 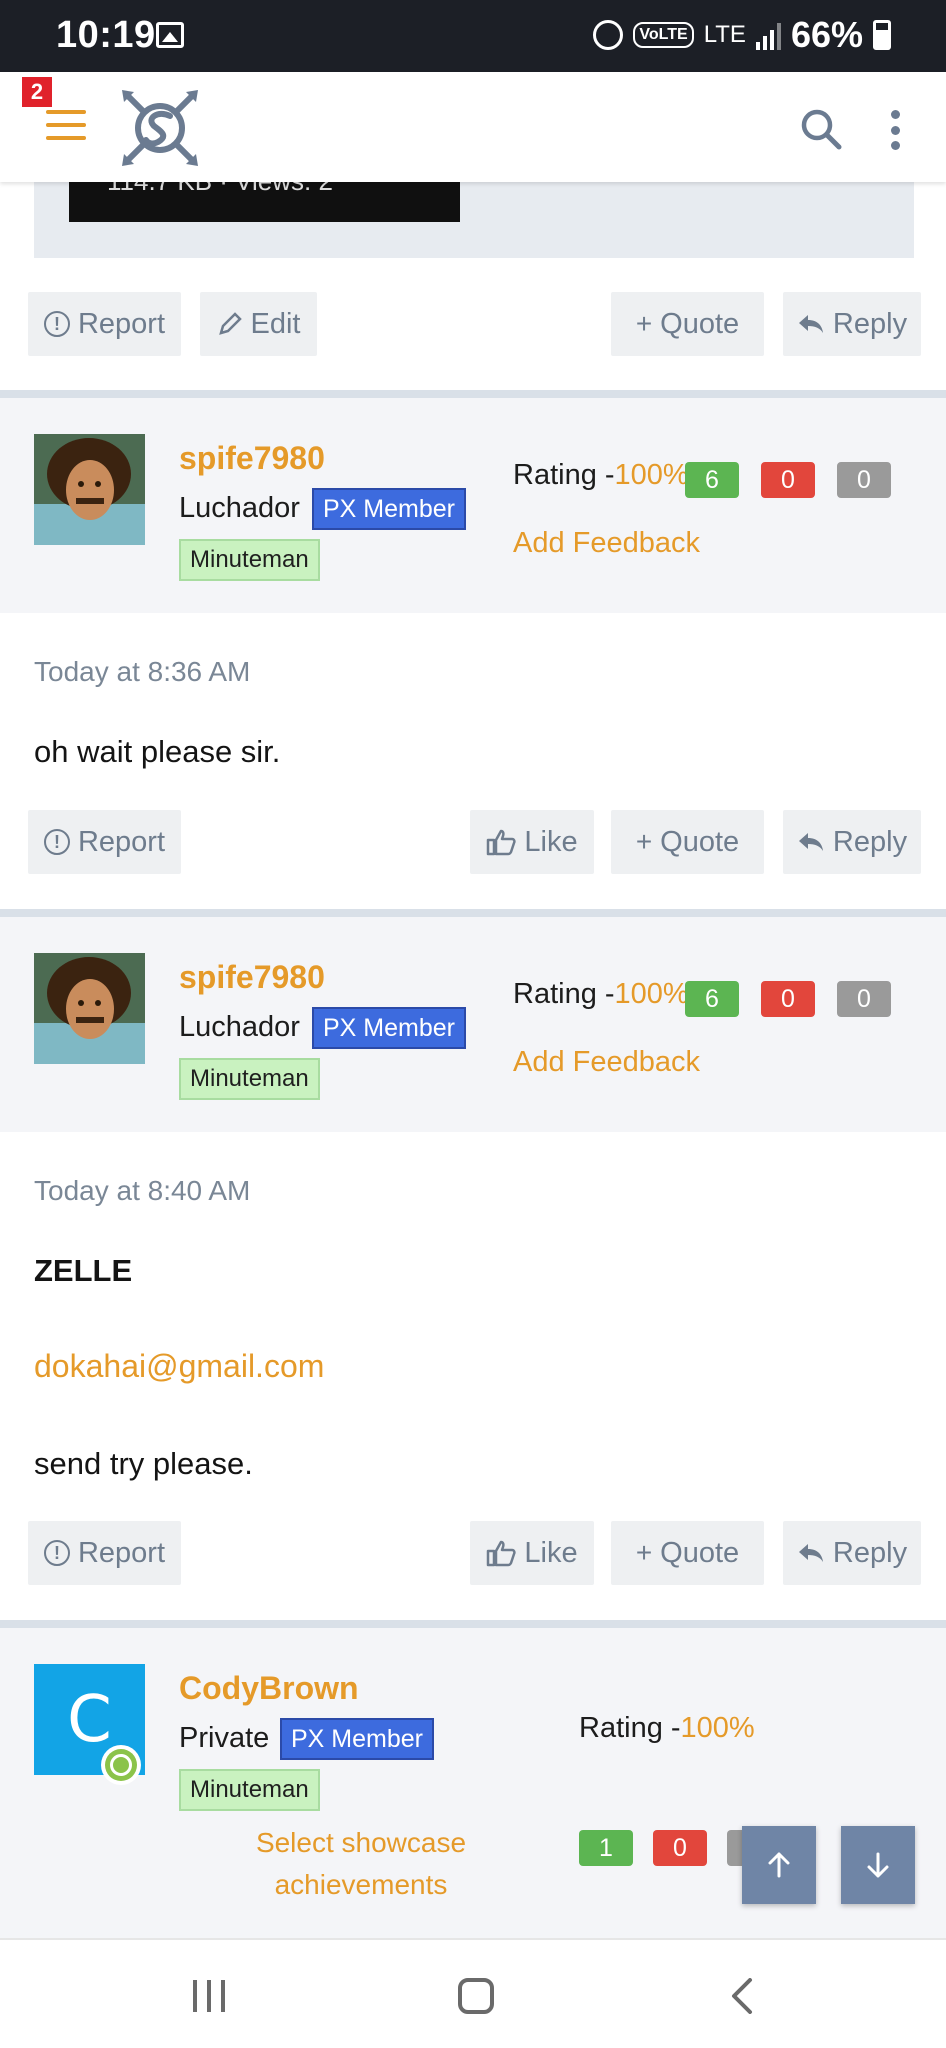 What do you see at coordinates (83, 1270) in the screenshot?
I see `post-heading: ZELLE` at bounding box center [83, 1270].